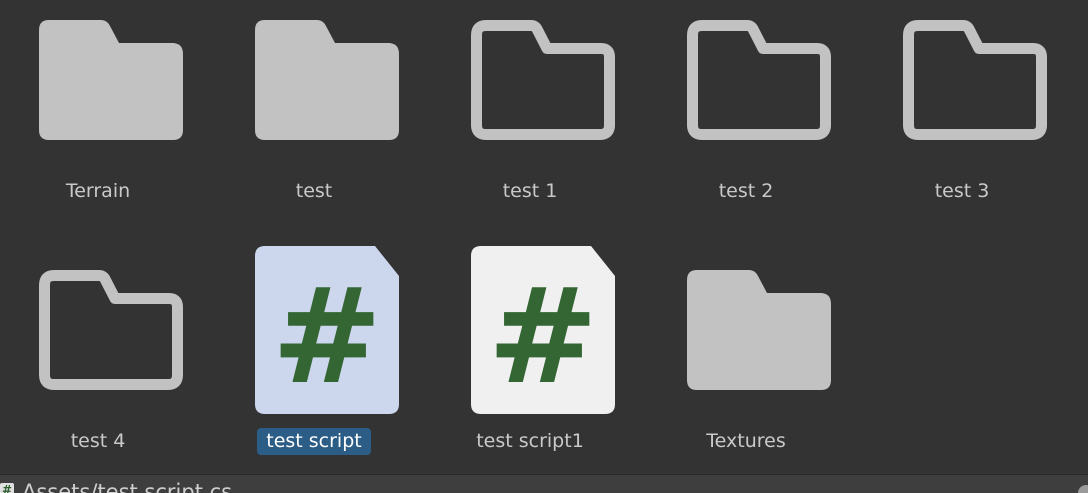 The image size is (1088, 493). I want to click on asset-label: test 4, so click(98, 441).